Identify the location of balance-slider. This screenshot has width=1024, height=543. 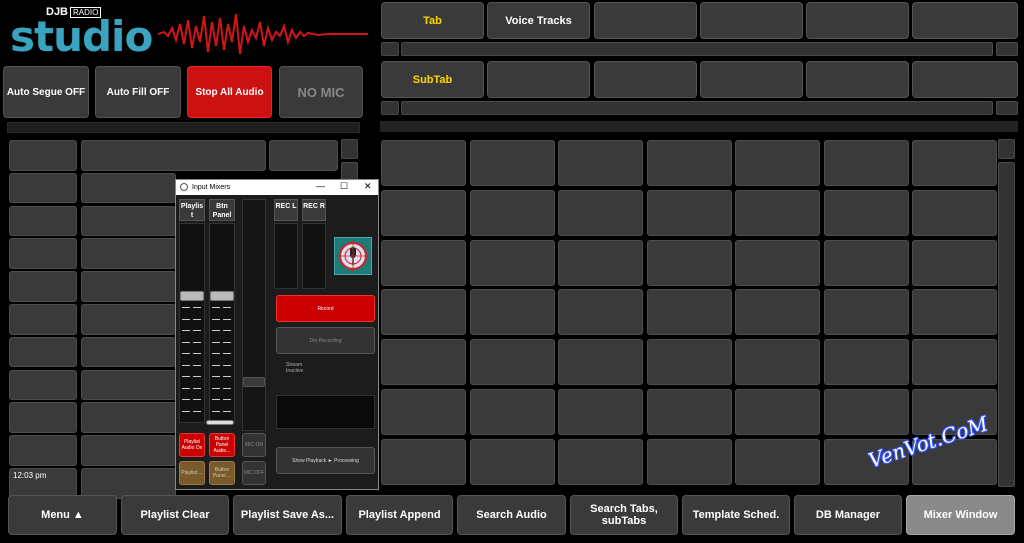
(220, 422).